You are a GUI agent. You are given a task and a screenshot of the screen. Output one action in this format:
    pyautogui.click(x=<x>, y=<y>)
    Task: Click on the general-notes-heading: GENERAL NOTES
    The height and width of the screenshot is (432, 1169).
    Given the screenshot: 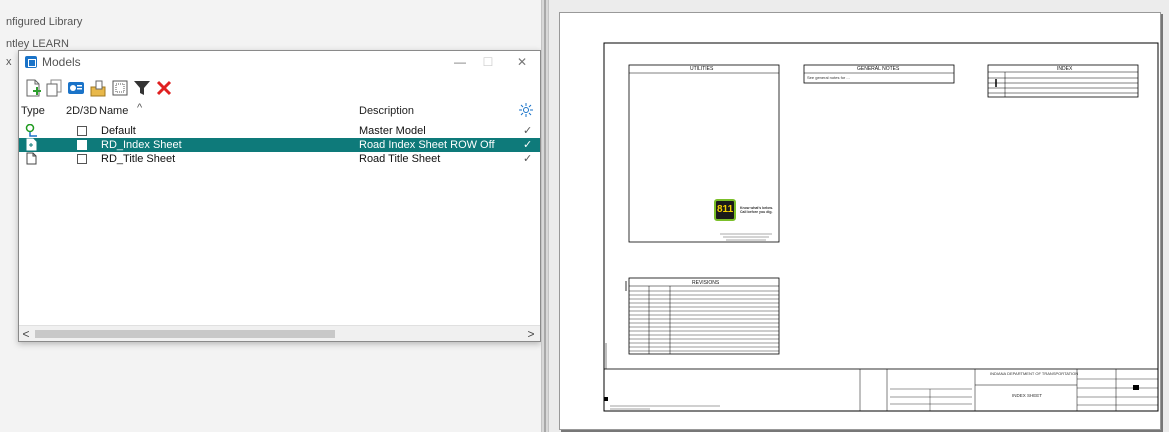 What is the action you would take?
    pyautogui.click(x=878, y=69)
    